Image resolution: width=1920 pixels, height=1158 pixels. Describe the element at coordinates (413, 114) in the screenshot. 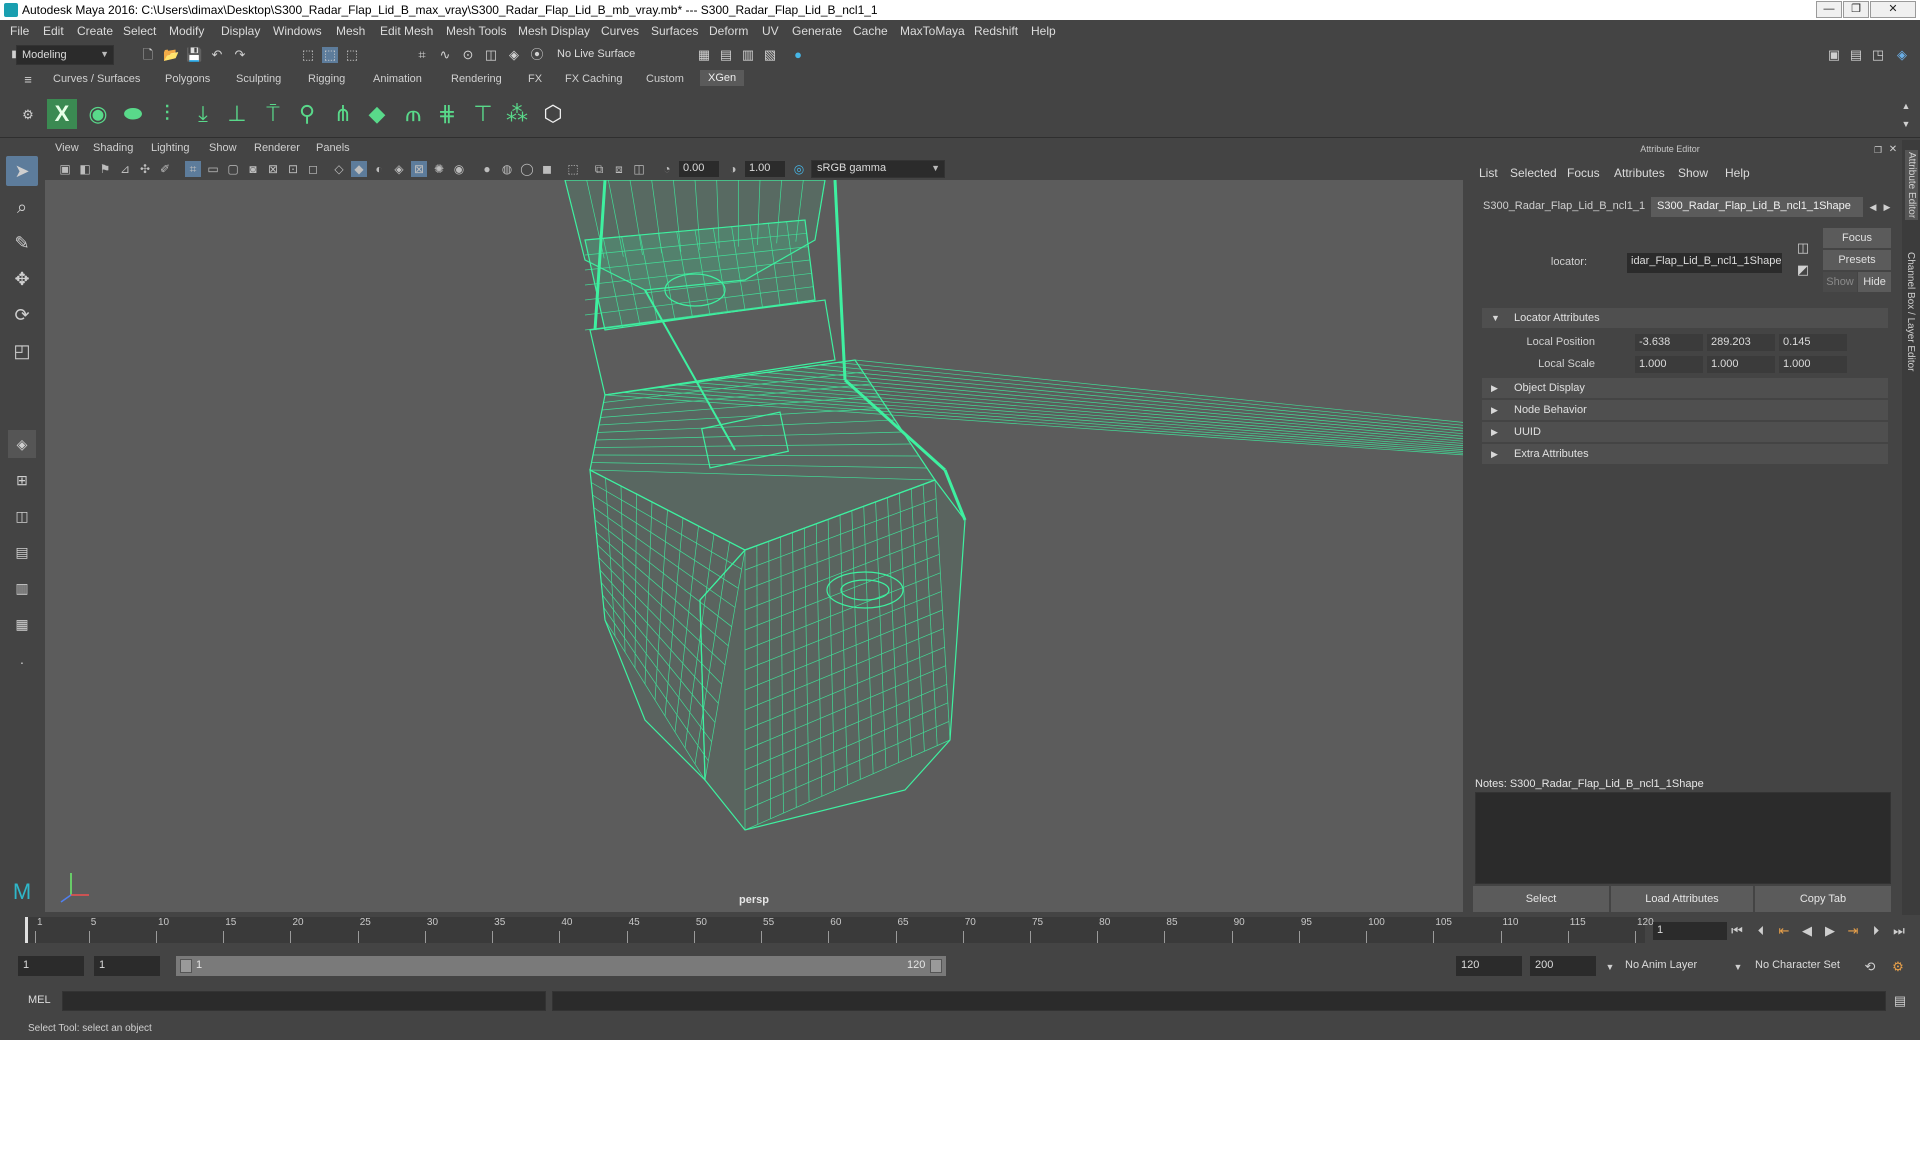

I see `xgen-cut-guide-icon: ⫙` at that location.